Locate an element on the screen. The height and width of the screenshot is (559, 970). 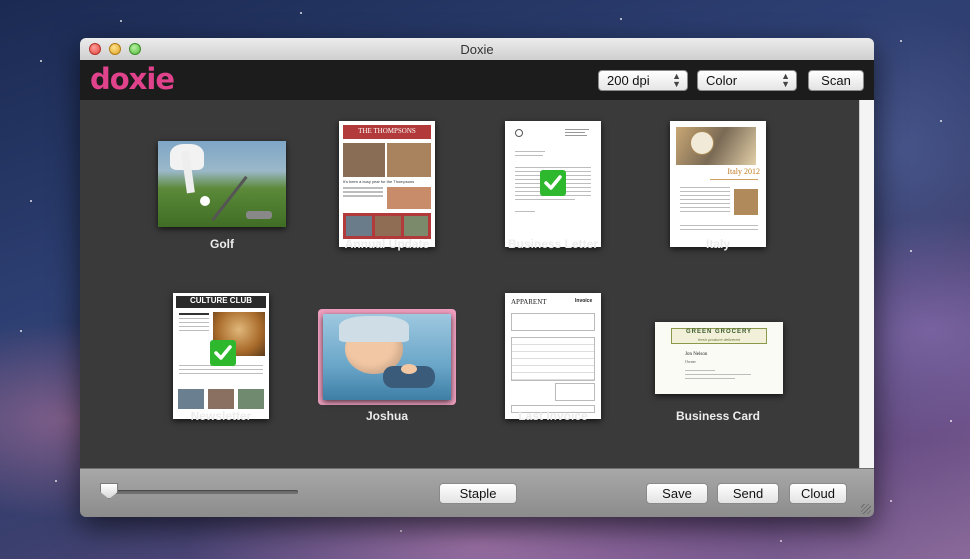
card-company-name: GREEN GROCERY is located at coordinates (719, 332).